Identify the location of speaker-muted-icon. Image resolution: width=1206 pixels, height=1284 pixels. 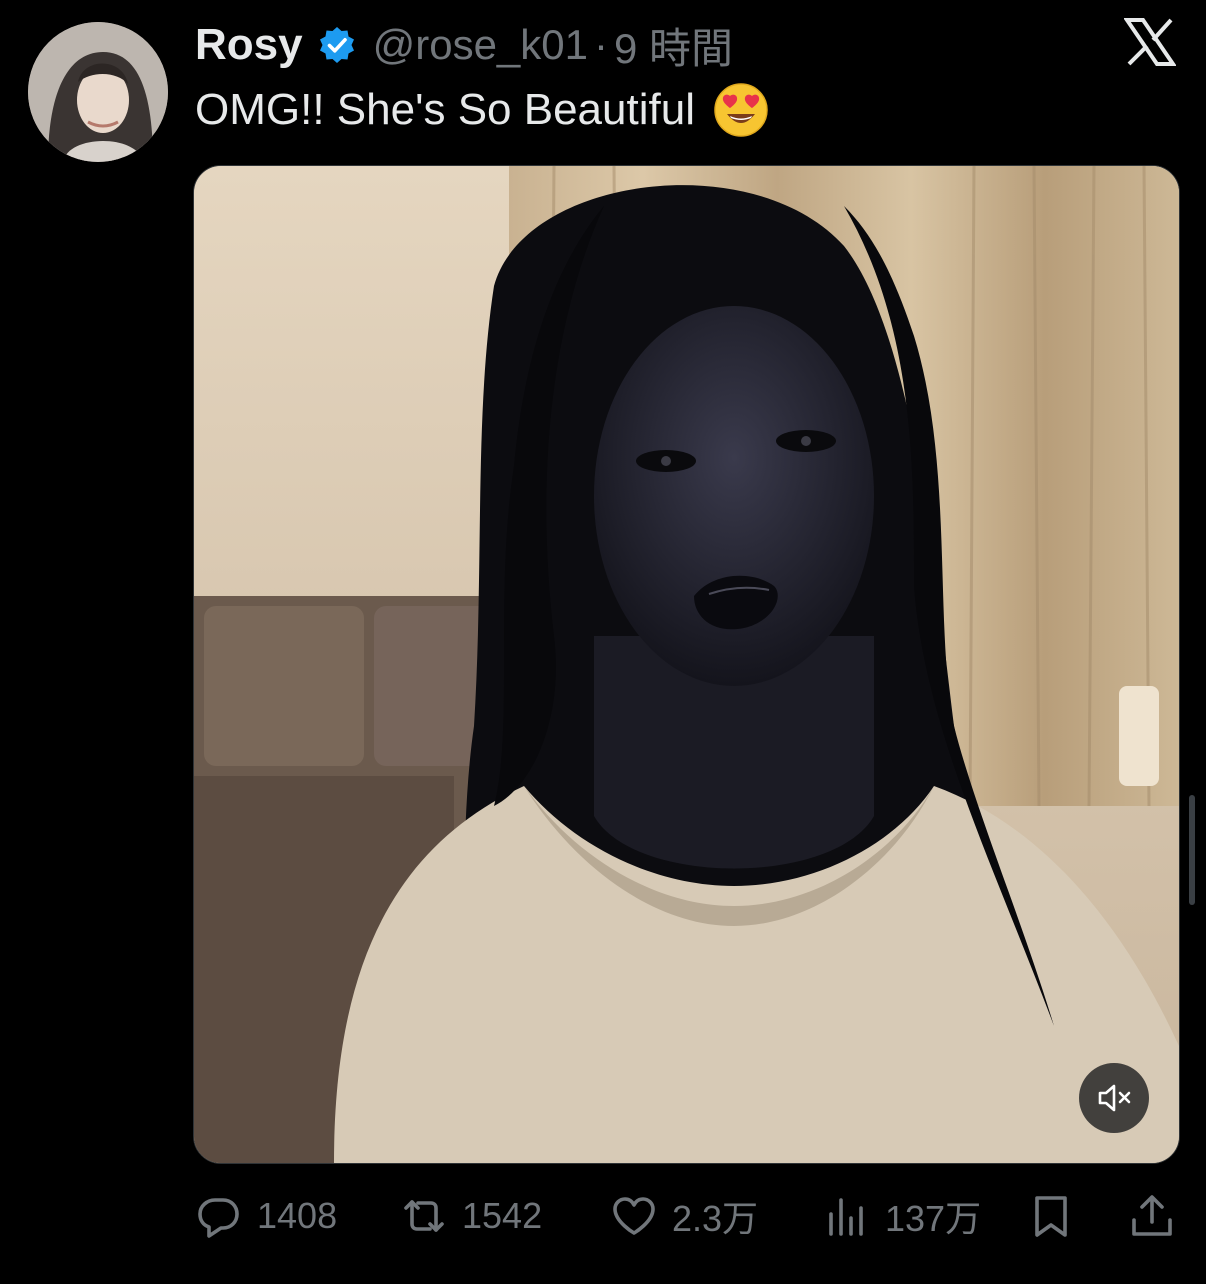
(1114, 1098).